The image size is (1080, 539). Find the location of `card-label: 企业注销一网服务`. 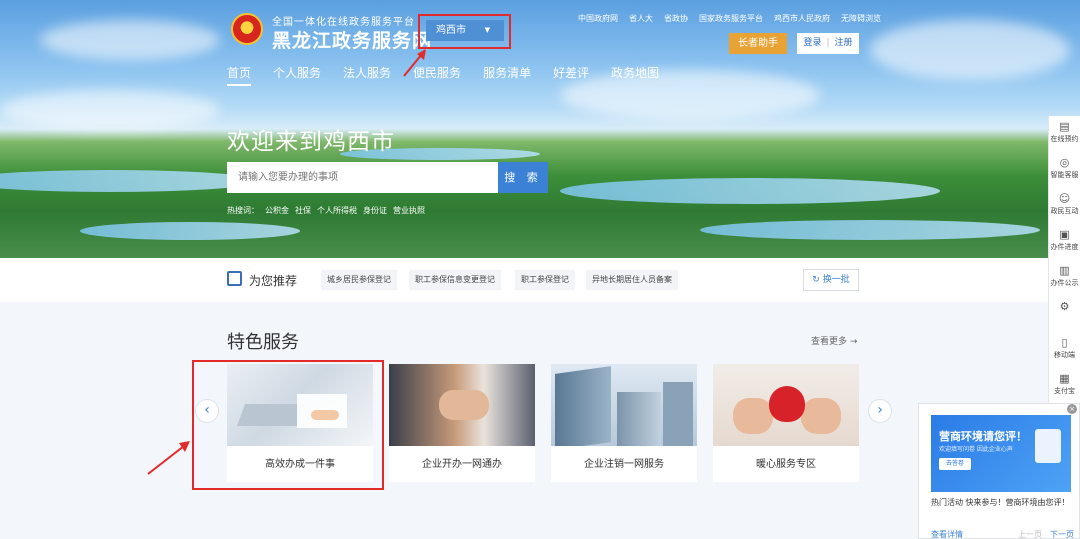

card-label: 企业注销一网服务 is located at coordinates (624, 464).